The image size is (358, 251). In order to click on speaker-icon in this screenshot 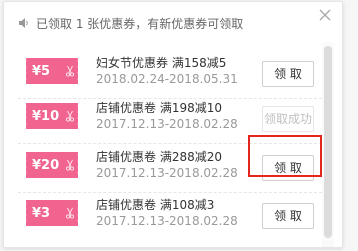, I will do `click(23, 23)`.